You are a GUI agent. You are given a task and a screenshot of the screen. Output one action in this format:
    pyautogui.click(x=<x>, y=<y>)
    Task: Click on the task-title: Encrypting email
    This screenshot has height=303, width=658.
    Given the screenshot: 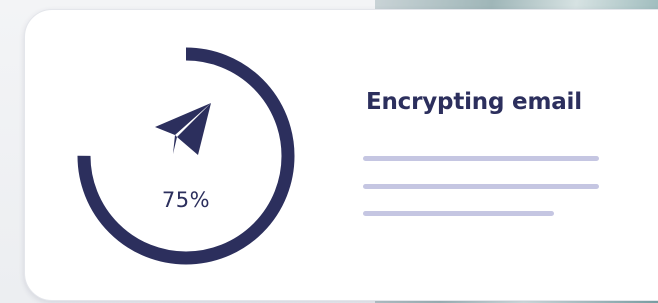 What is the action you would take?
    pyautogui.click(x=474, y=102)
    